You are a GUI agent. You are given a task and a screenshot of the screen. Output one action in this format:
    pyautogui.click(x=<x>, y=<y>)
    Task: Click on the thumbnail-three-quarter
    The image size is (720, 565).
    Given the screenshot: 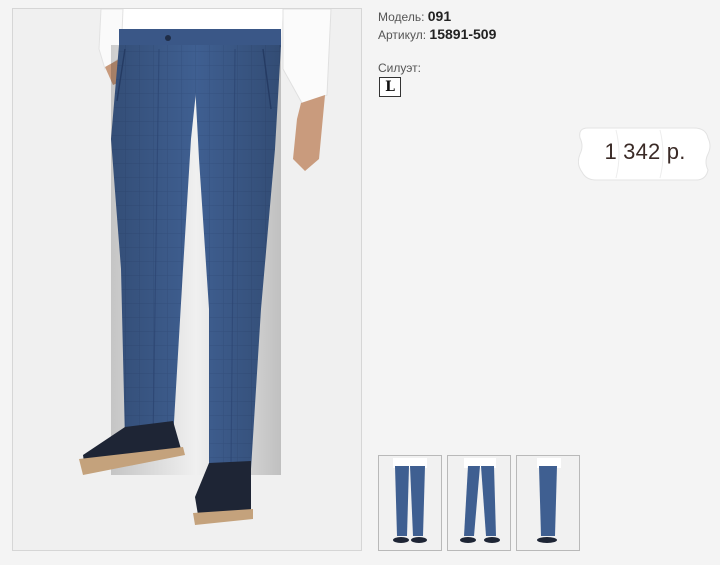 What is the action you would take?
    pyautogui.click(x=479, y=503)
    